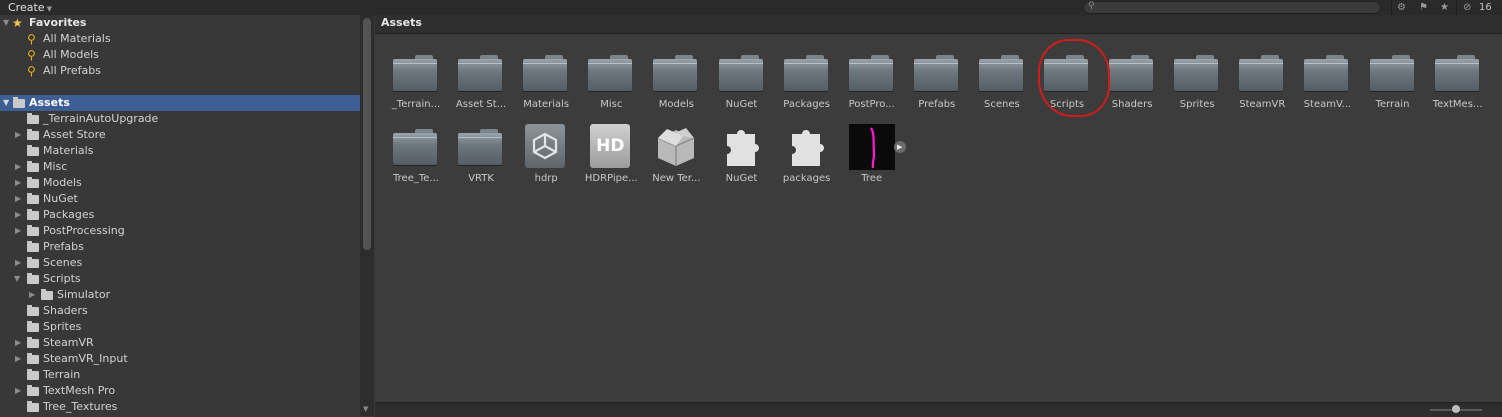  What do you see at coordinates (180, 263) in the screenshot?
I see `tree-item-scenes: ▶ Scenes` at bounding box center [180, 263].